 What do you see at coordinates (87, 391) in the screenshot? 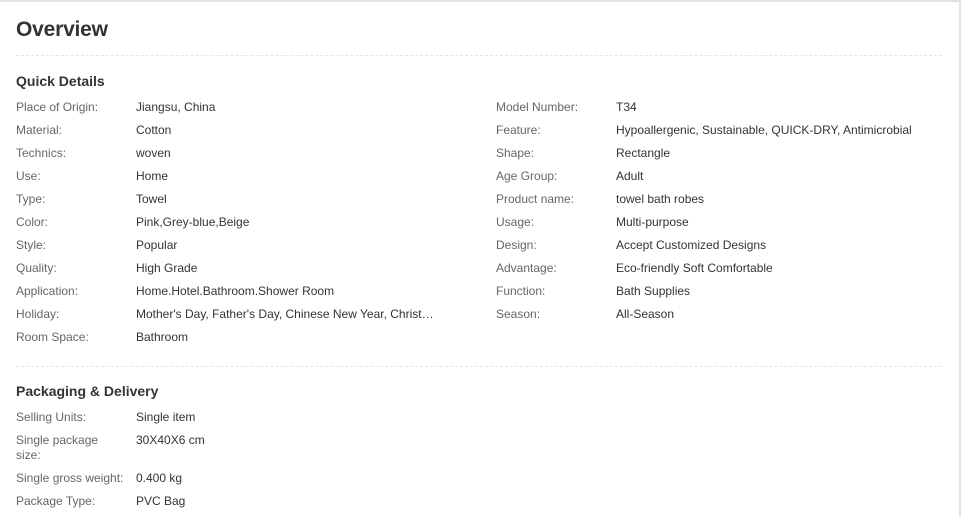
I see `packaging-delivery-heading: Packaging & Delivery` at bounding box center [87, 391].